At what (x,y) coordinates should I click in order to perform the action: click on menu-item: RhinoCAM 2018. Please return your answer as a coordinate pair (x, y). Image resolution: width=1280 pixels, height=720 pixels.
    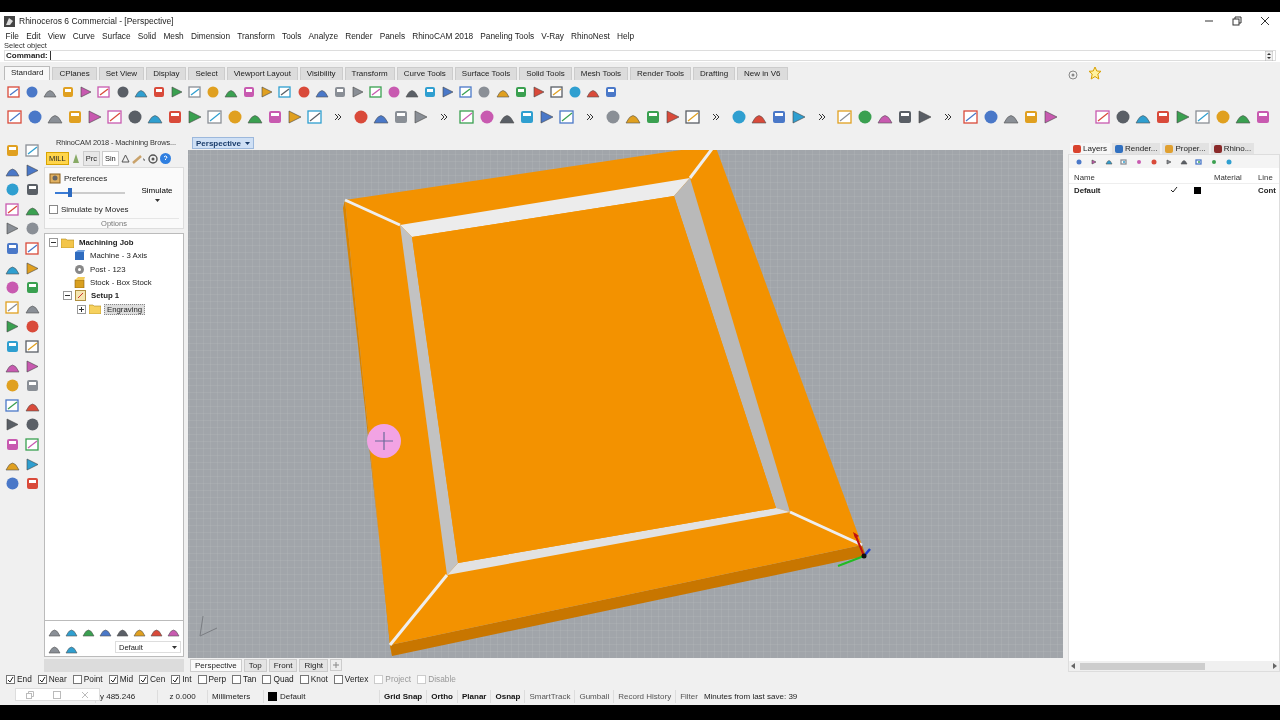
    Looking at the image, I should click on (442, 36).